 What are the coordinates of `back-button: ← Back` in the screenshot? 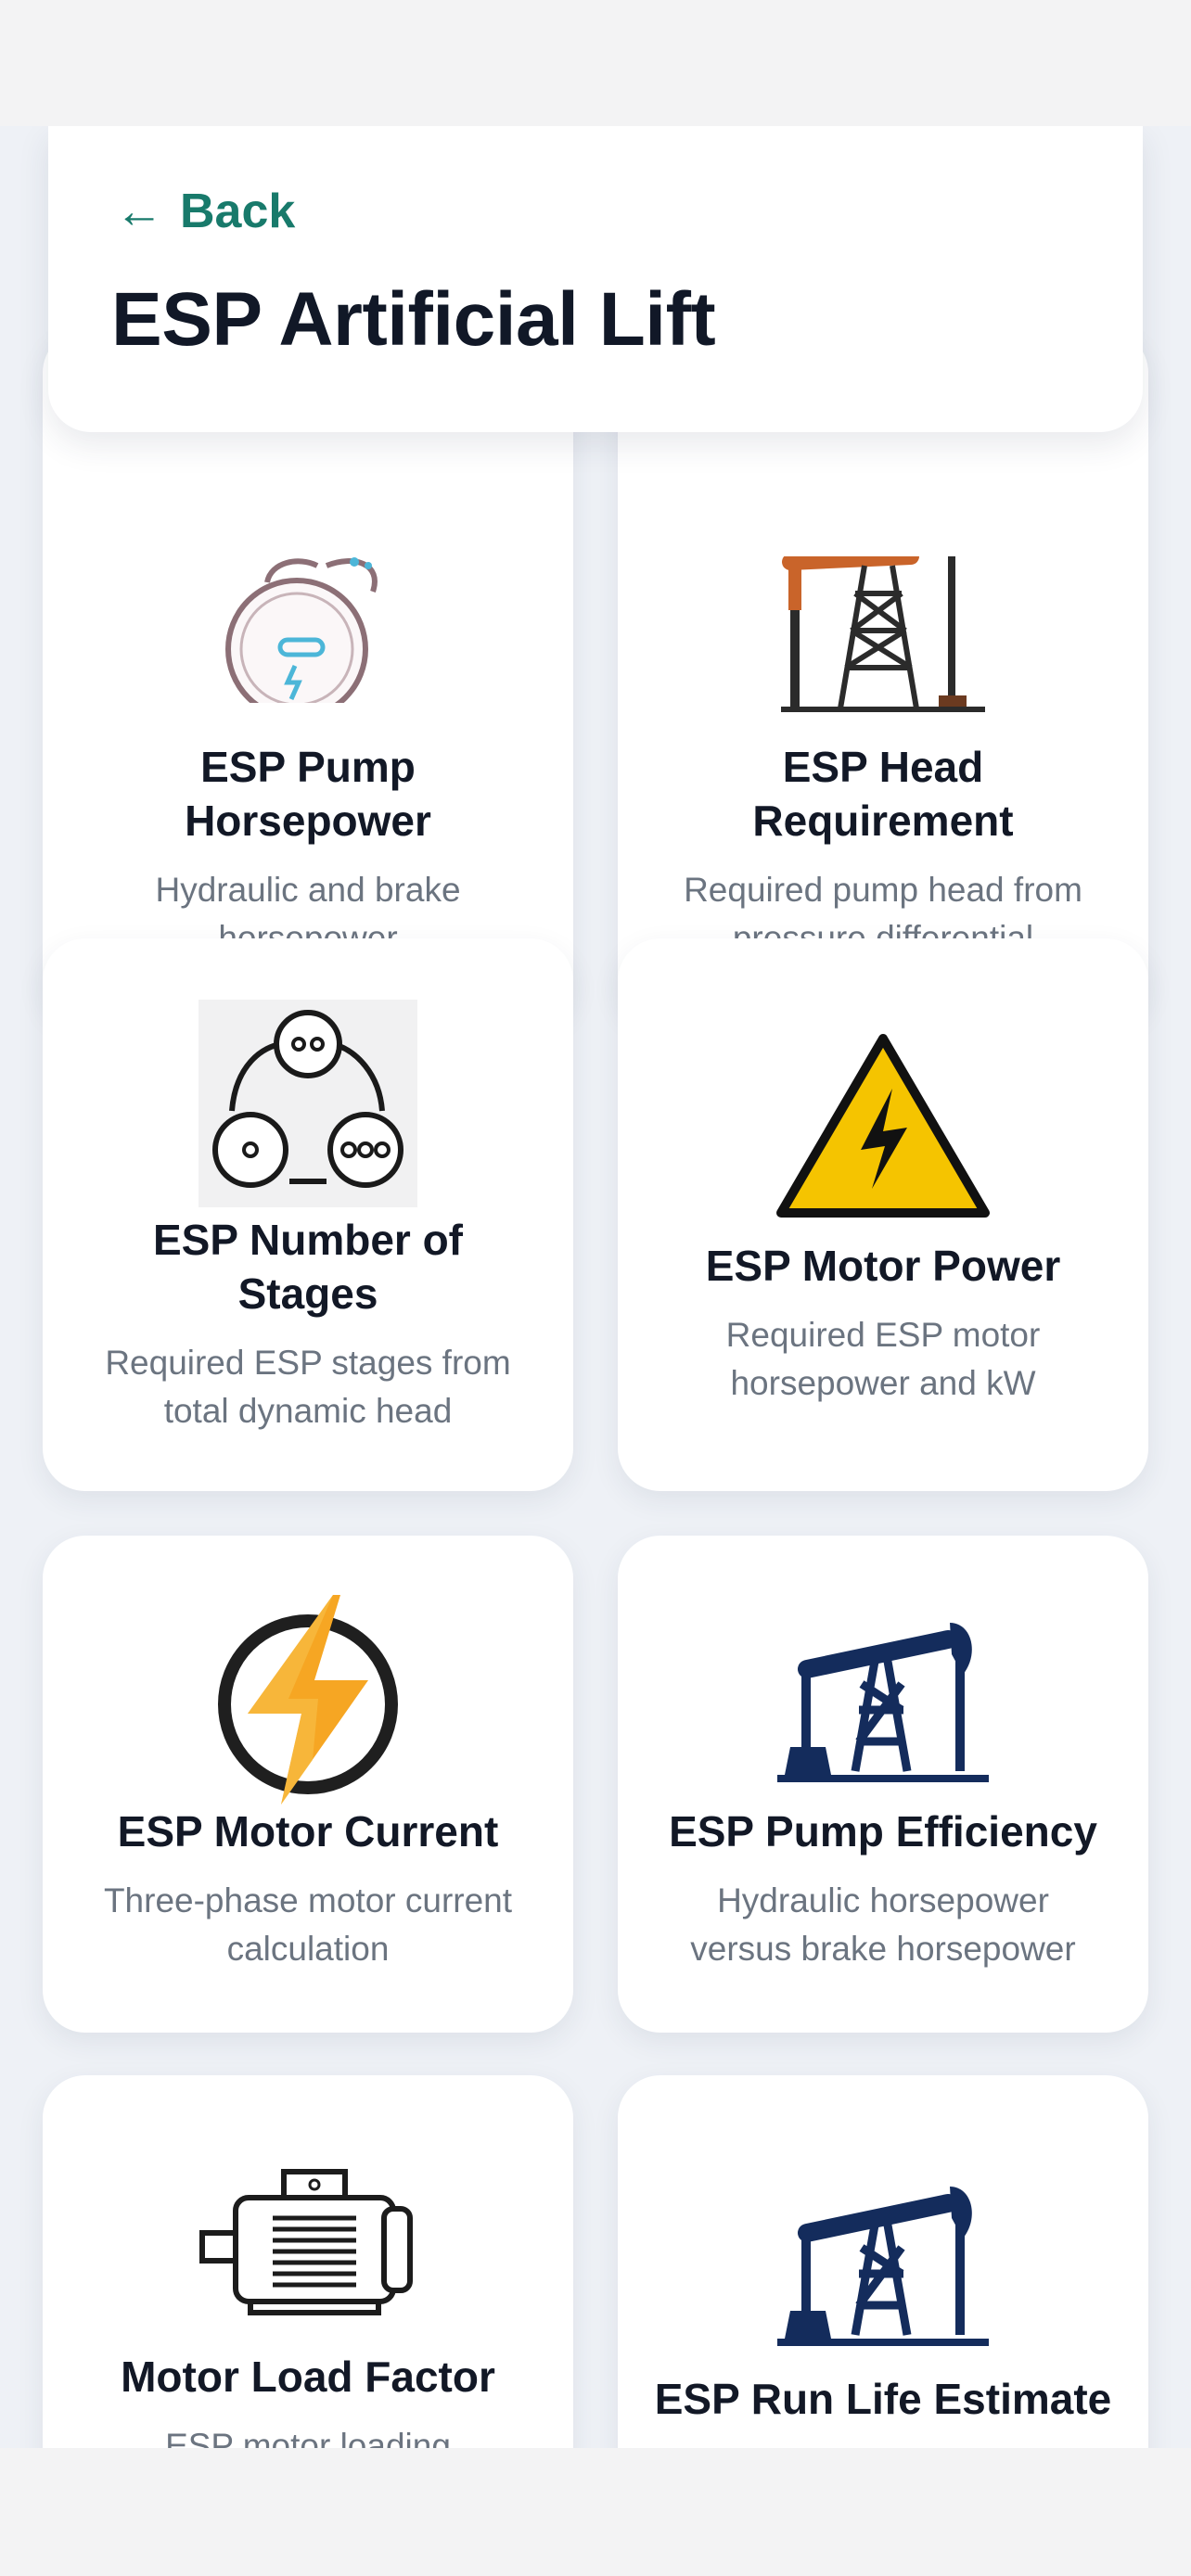 It's located at (205, 212).